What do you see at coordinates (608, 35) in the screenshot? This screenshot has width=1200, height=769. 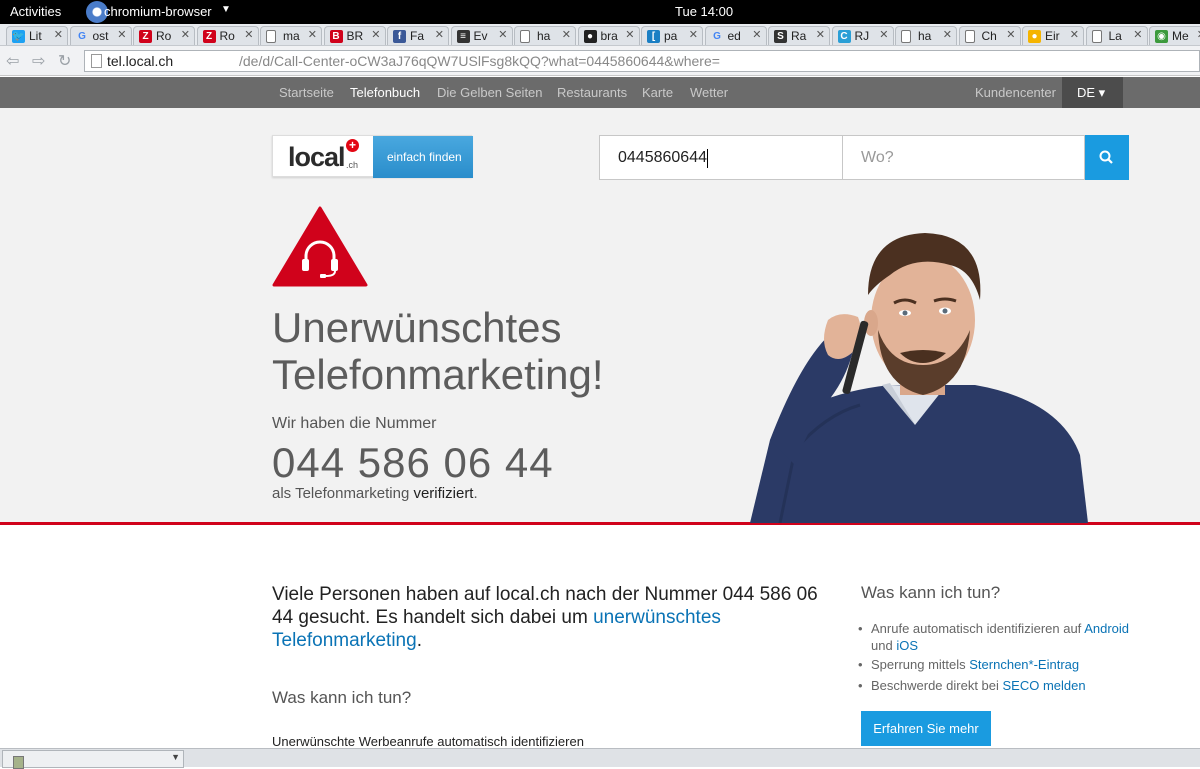 I see `browser-tab: ● bra ✕` at bounding box center [608, 35].